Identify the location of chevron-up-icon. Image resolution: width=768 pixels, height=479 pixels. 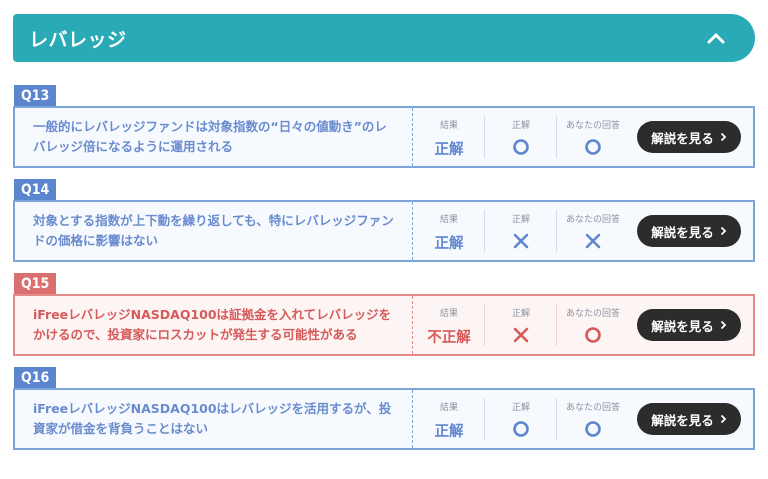
(716, 38).